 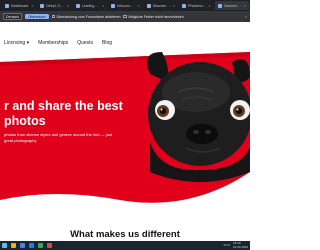 I want to click on highlight-errors-checkbox: Mögliche Fehler nicht hervorheben, so click(x=153, y=16).